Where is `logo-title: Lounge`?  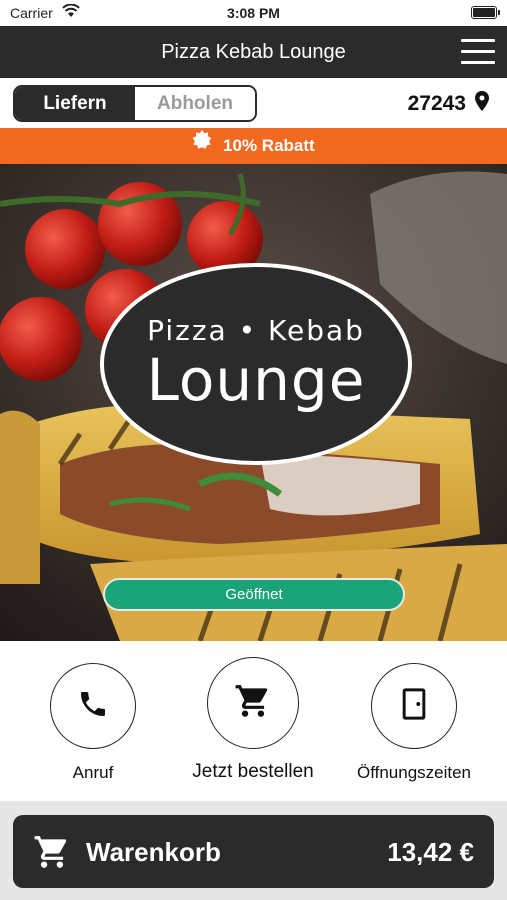
logo-title: Lounge is located at coordinates (256, 380).